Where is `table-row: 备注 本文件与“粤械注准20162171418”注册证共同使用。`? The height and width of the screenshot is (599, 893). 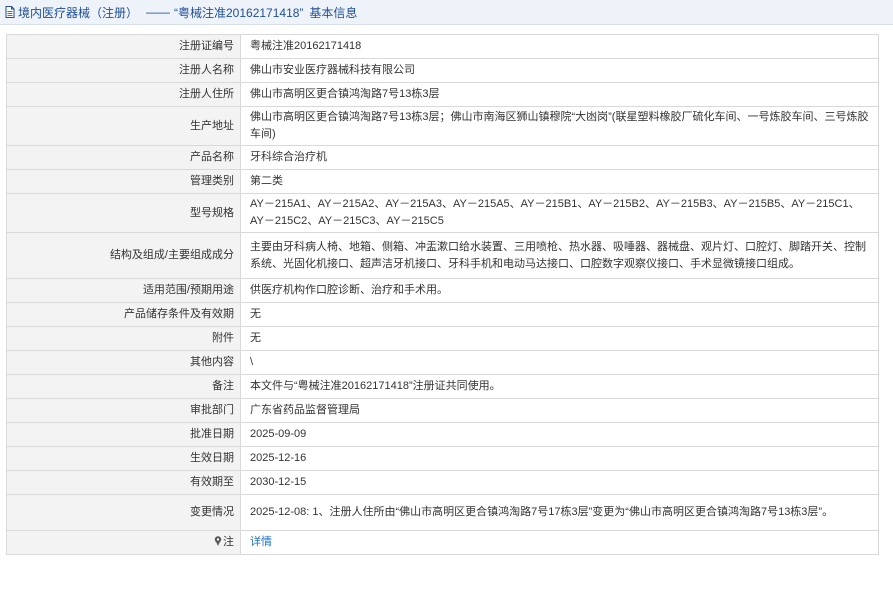
table-row: 备注 本文件与“粤械注准20162171418”注册证共同使用。 is located at coordinates (442, 386).